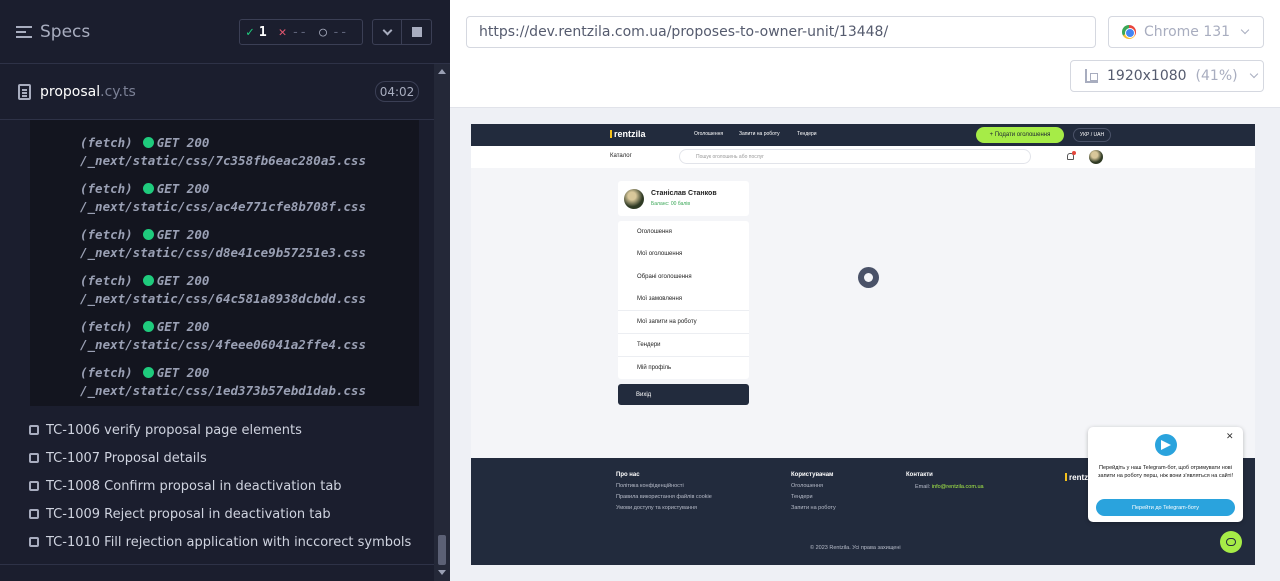 This screenshot has width=1280, height=581. I want to click on test-item: TC-1006 verify proposal page elements, so click(220, 430).